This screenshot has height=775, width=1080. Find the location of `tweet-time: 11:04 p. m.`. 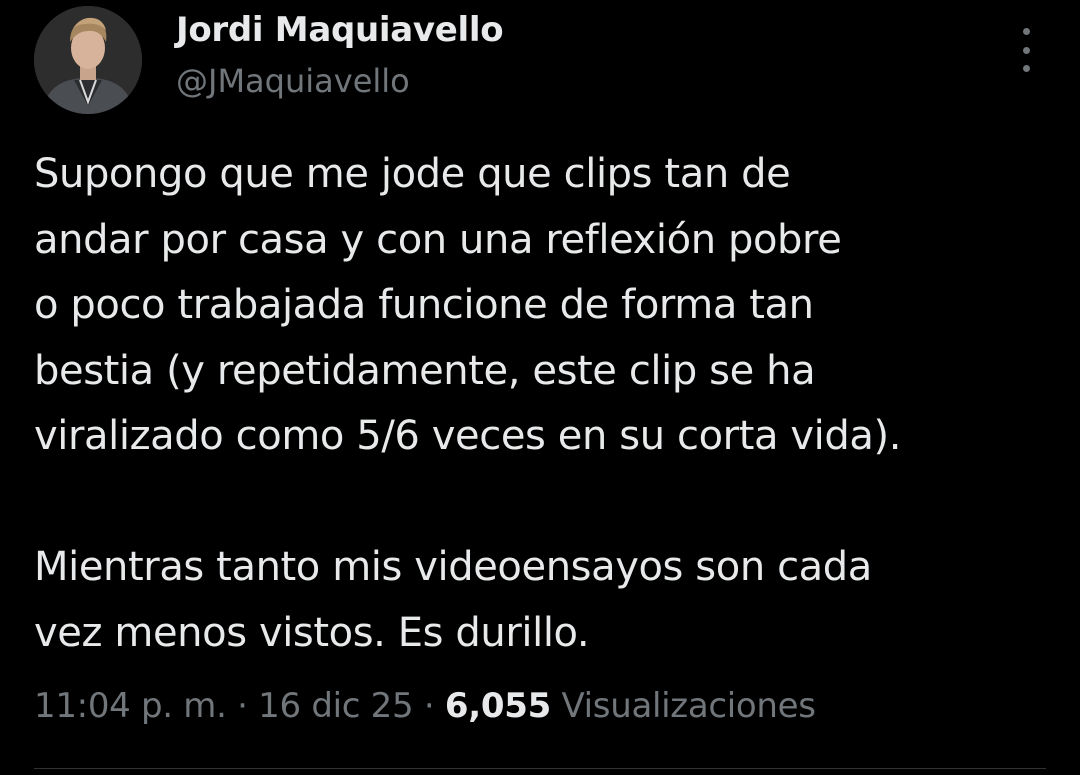

tweet-time: 11:04 p. m. is located at coordinates (130, 706).